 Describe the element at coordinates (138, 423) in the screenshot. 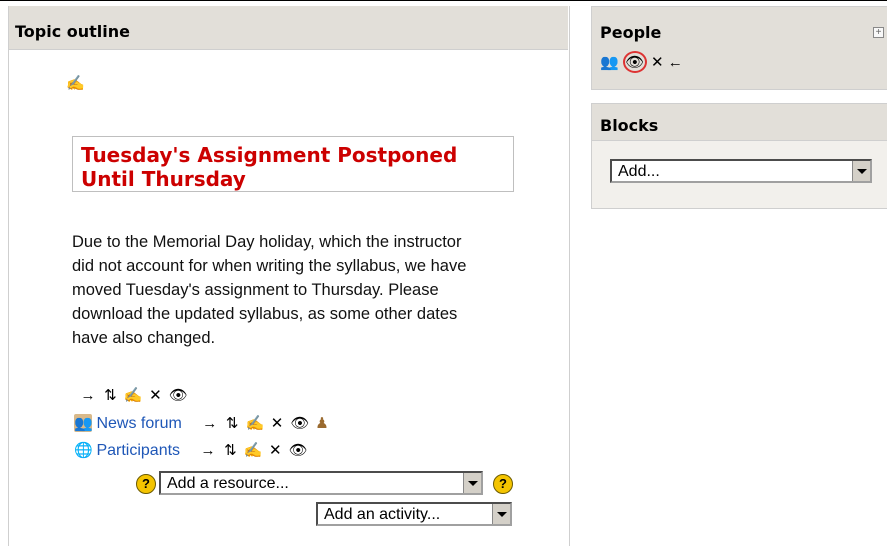

I see `news-forum-link: News forum` at that location.